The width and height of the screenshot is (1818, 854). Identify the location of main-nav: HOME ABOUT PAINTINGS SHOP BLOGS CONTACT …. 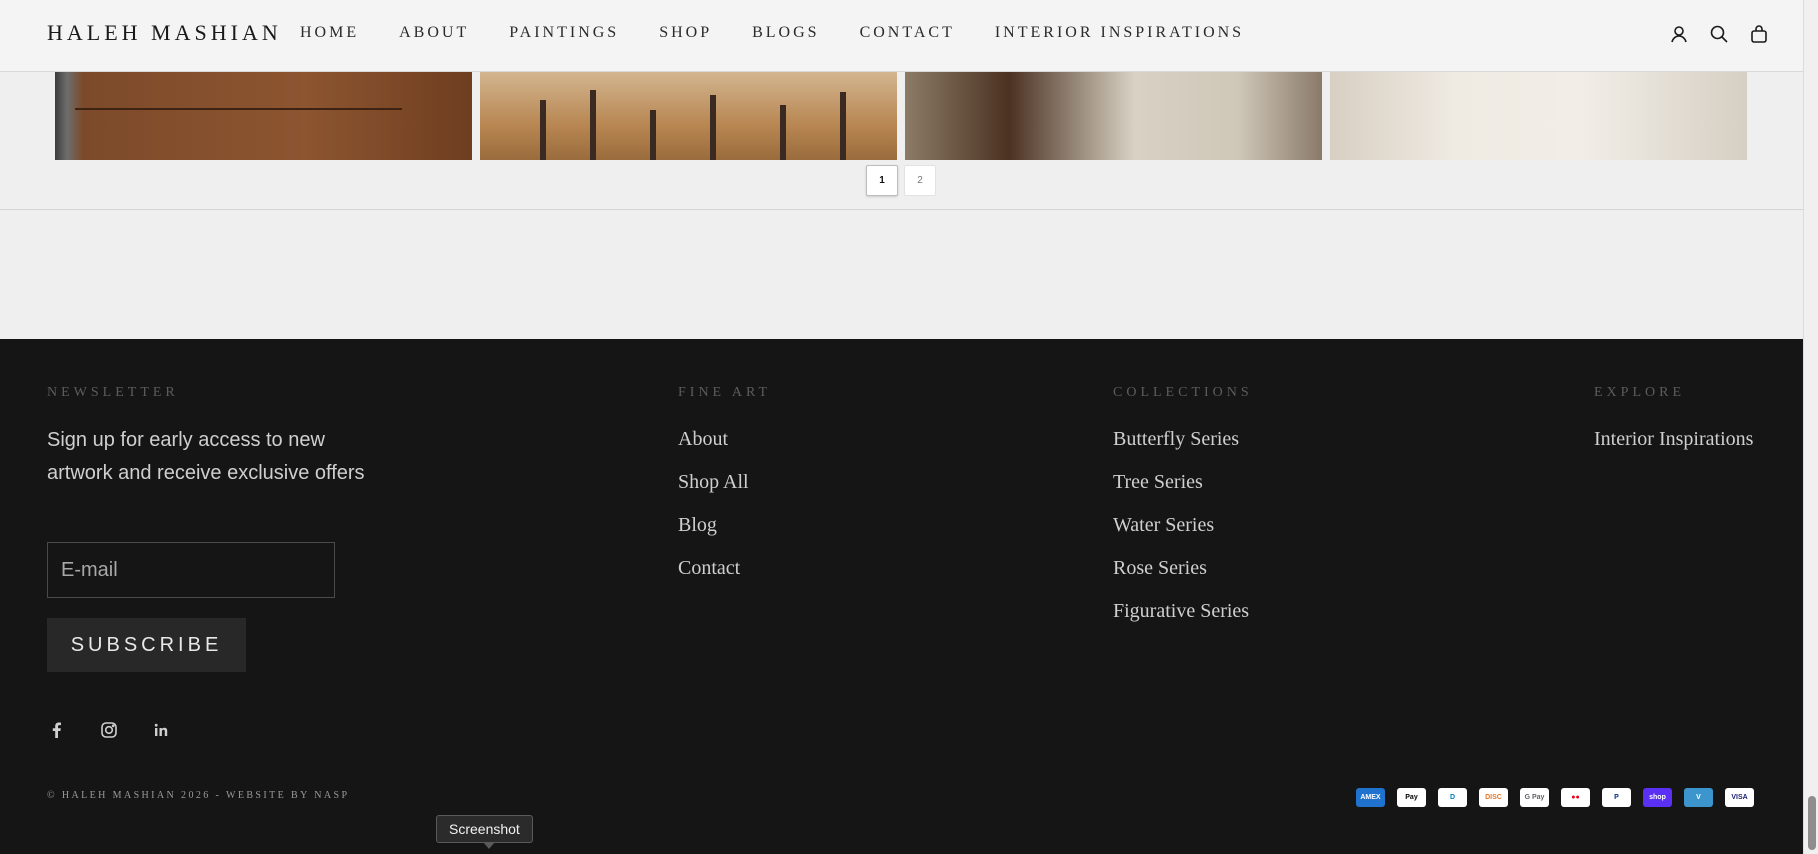
(792, 33).